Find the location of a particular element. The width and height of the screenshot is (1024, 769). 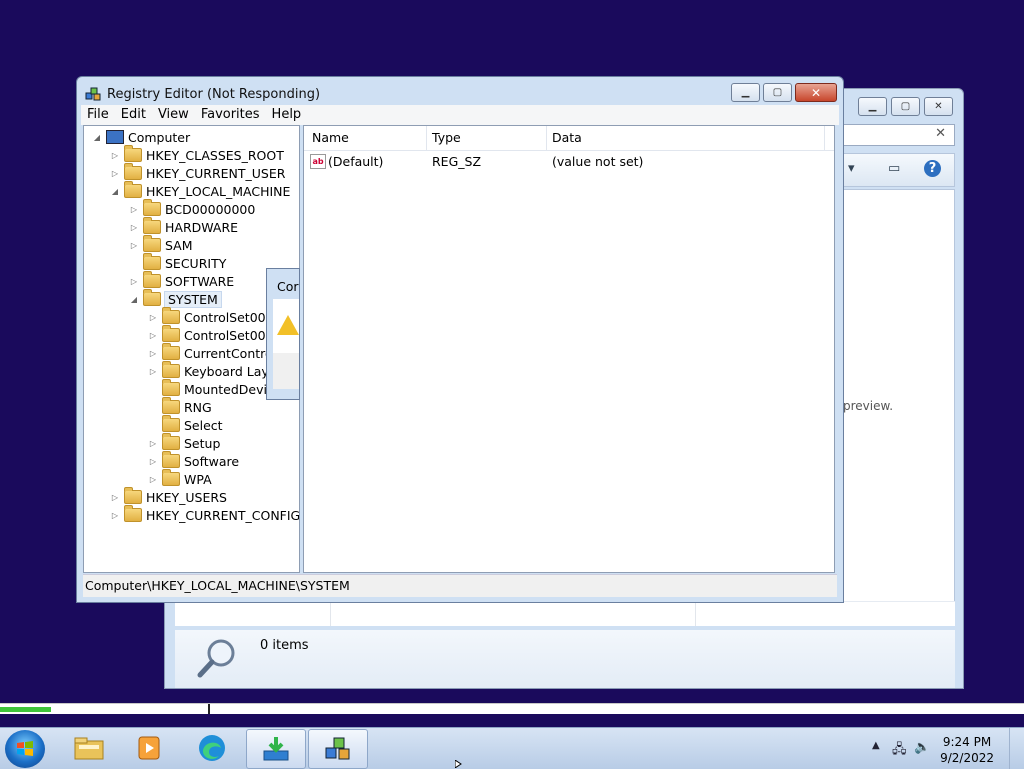

tree-node-setup: ▷ Setup is located at coordinates (184, 442).